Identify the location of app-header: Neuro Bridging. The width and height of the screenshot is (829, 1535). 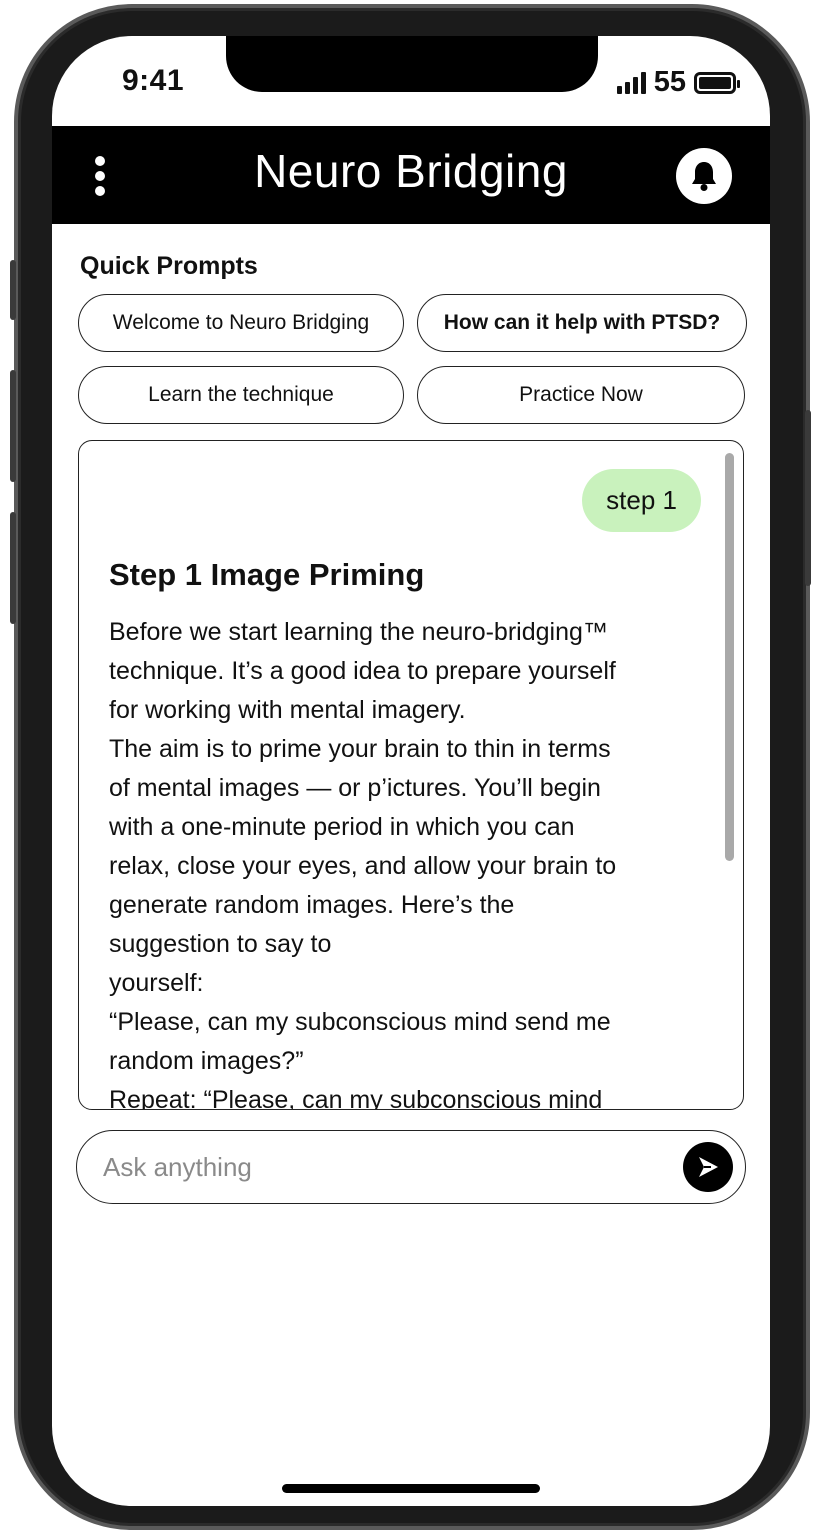
(411, 175).